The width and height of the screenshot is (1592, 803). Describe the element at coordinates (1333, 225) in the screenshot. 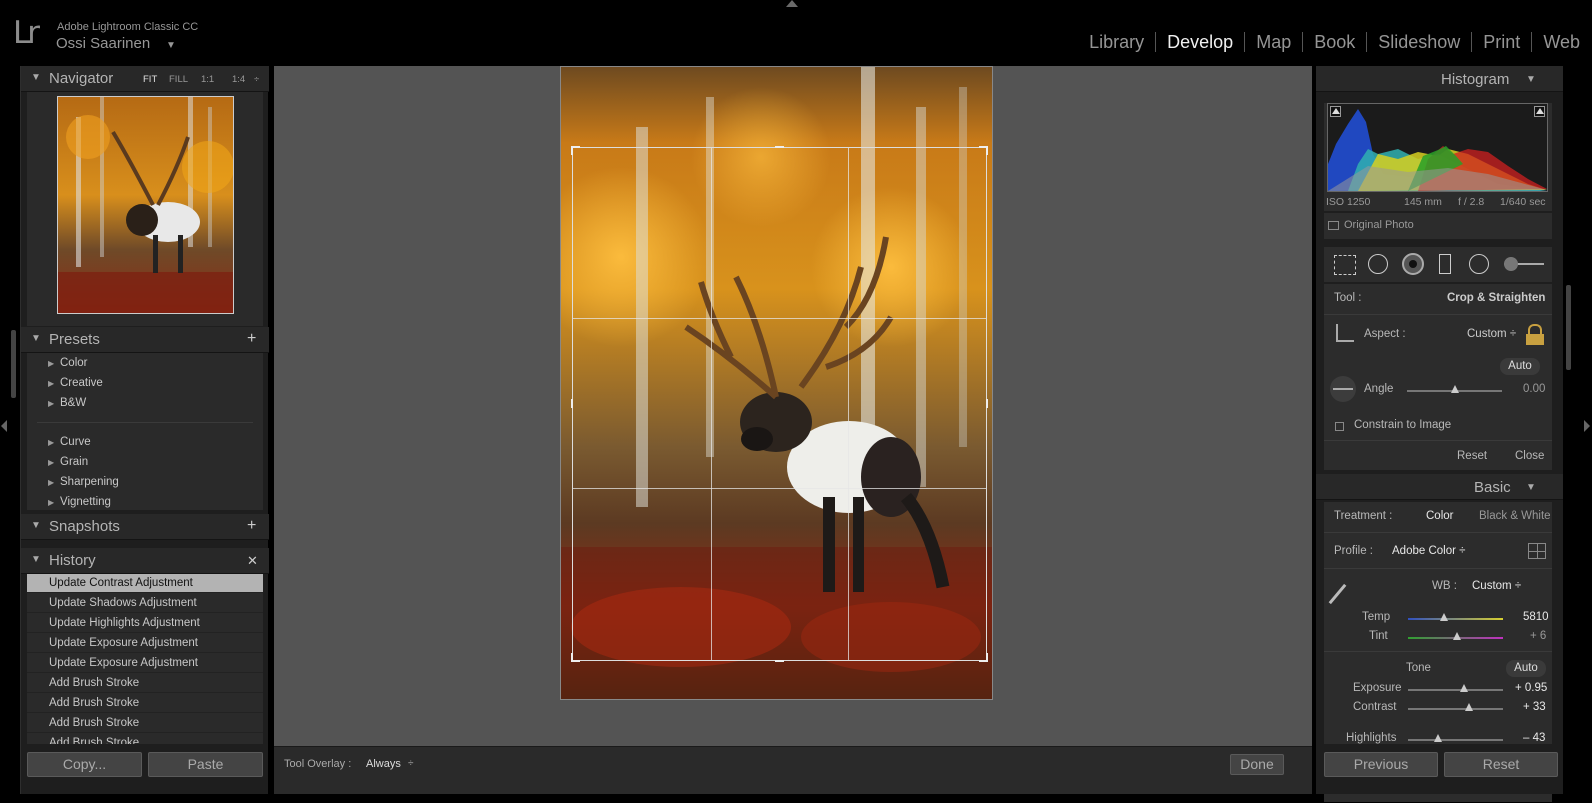

I see `original-photo-checkbox` at that location.